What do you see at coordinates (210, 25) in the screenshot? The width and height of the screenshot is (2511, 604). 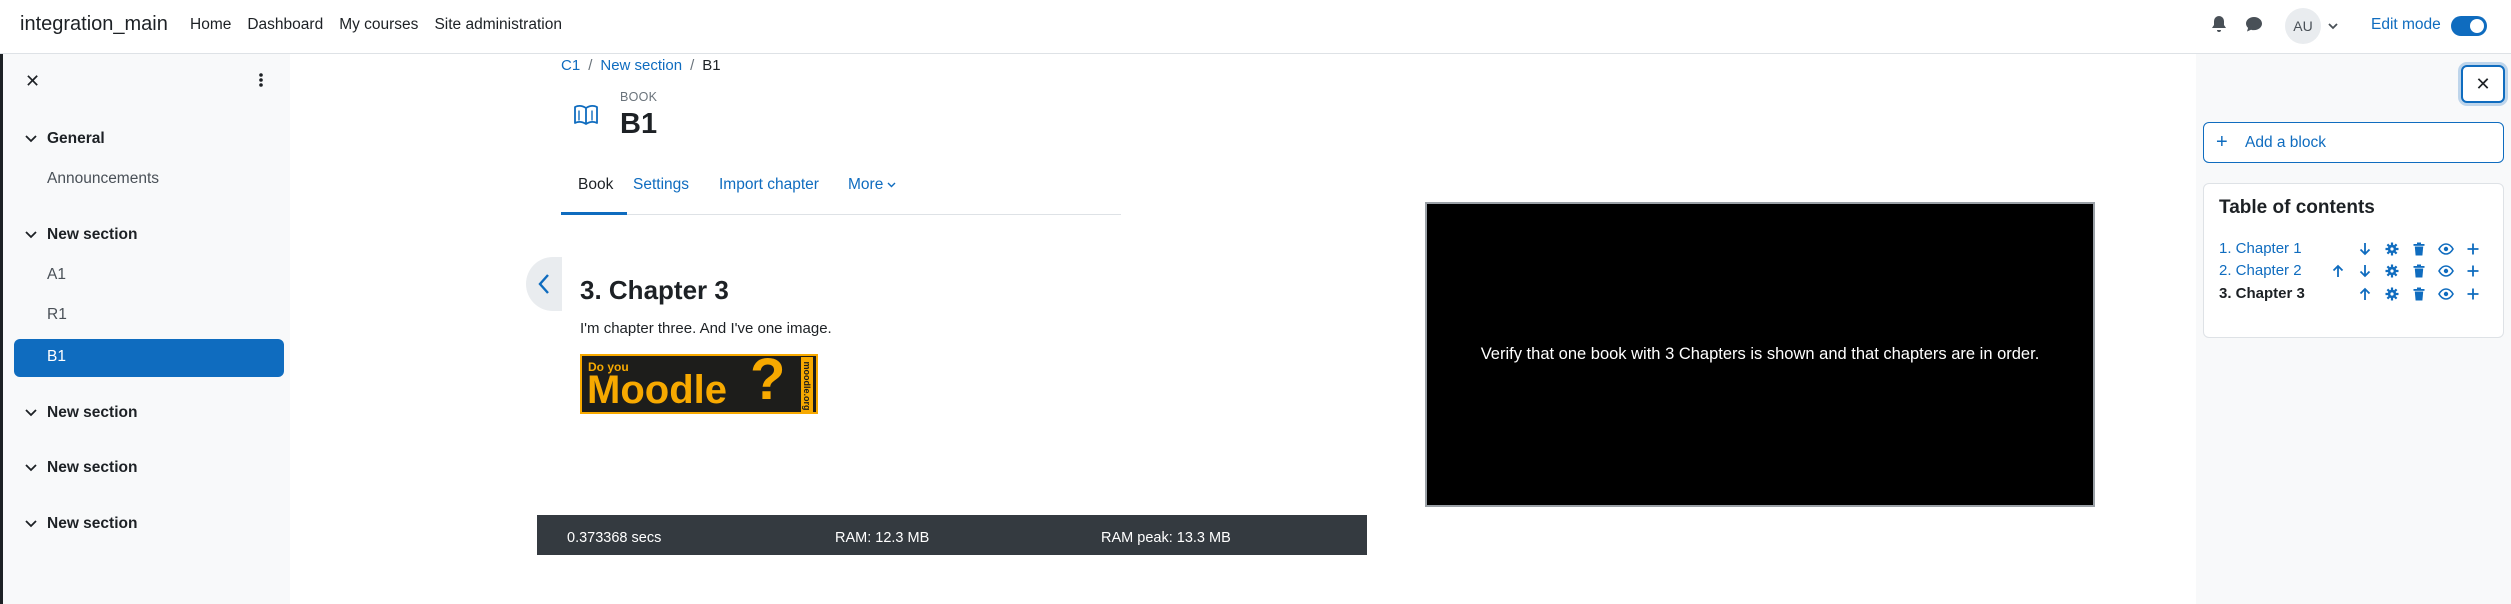 I see `nav-home: Home` at bounding box center [210, 25].